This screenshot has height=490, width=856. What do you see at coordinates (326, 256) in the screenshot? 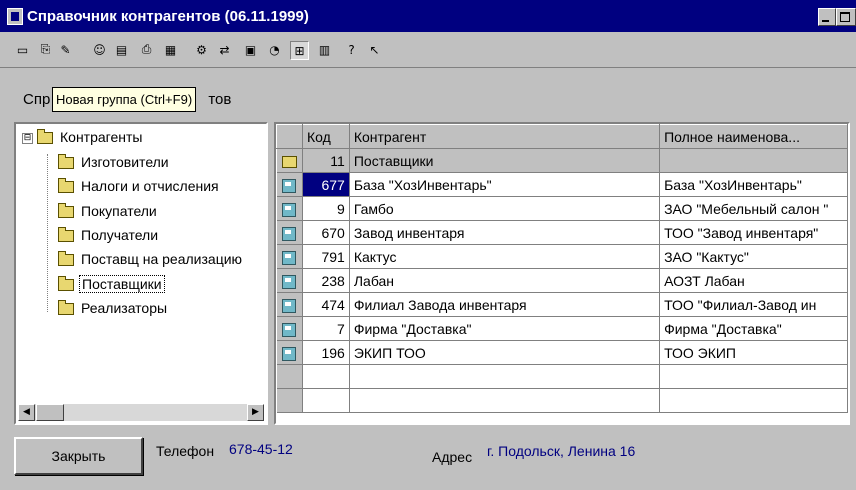
I see `cell-code: 791` at bounding box center [326, 256].